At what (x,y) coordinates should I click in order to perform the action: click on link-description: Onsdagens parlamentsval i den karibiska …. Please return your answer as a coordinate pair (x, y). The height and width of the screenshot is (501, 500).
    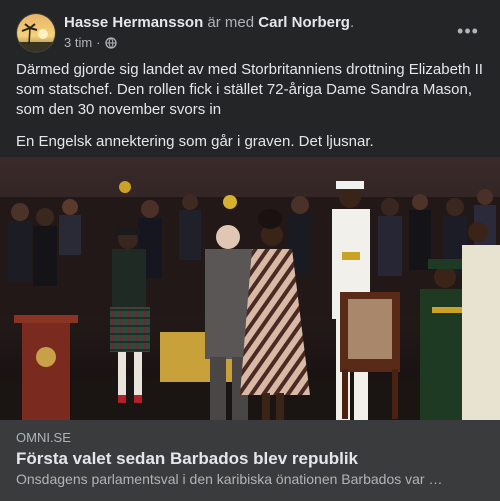
    Looking at the image, I should click on (229, 479).